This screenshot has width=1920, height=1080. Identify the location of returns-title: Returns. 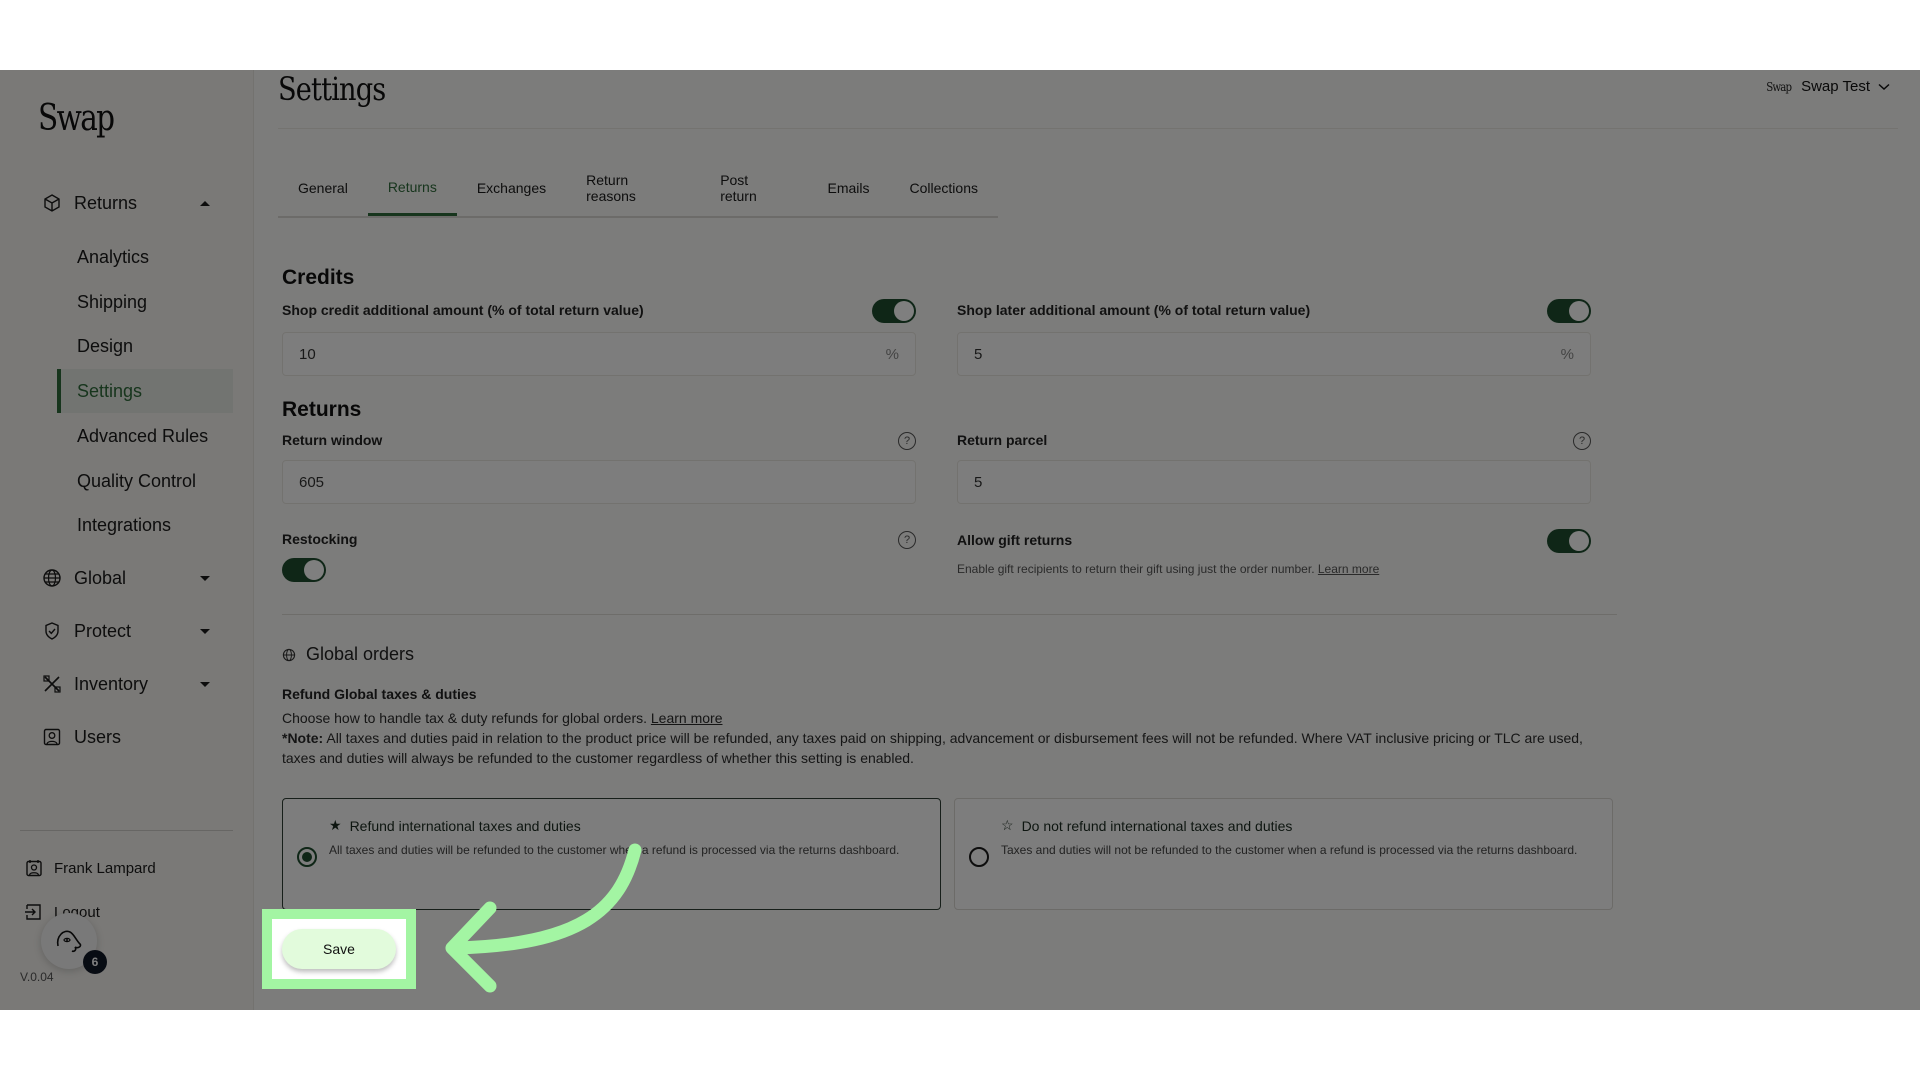
(322, 409).